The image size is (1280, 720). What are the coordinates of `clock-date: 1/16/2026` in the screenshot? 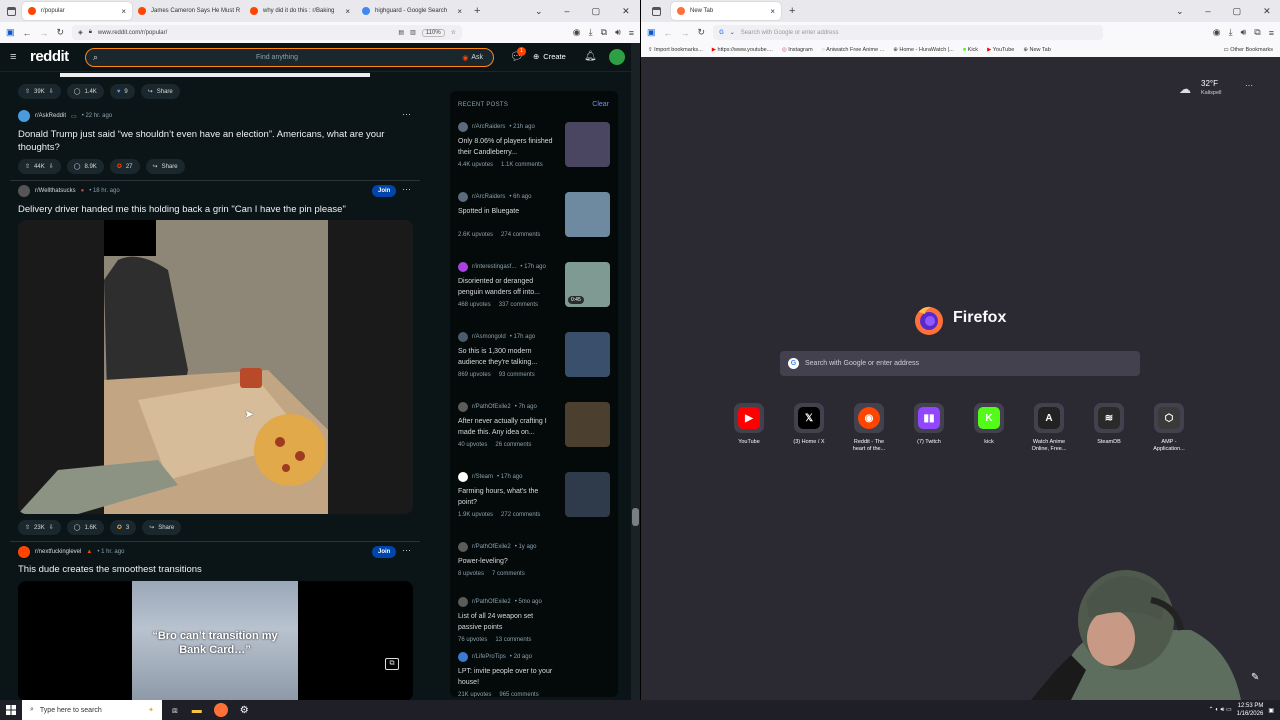 It's located at (1250, 714).